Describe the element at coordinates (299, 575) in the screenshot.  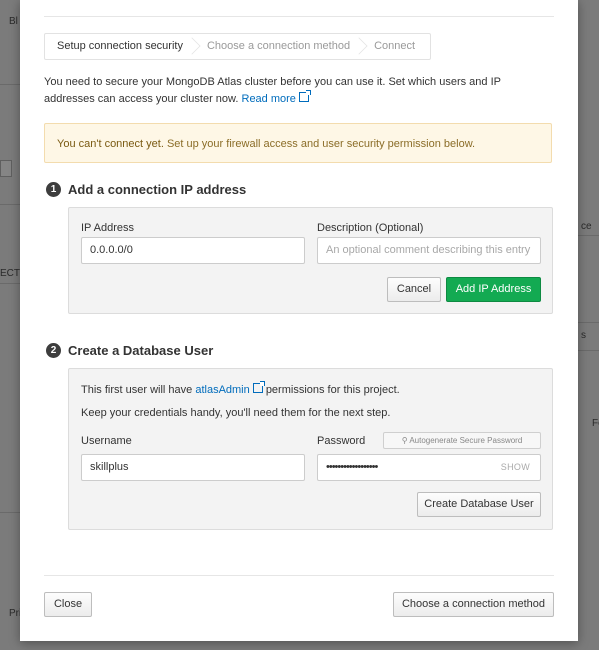
I see `modal-bottom-divider` at that location.